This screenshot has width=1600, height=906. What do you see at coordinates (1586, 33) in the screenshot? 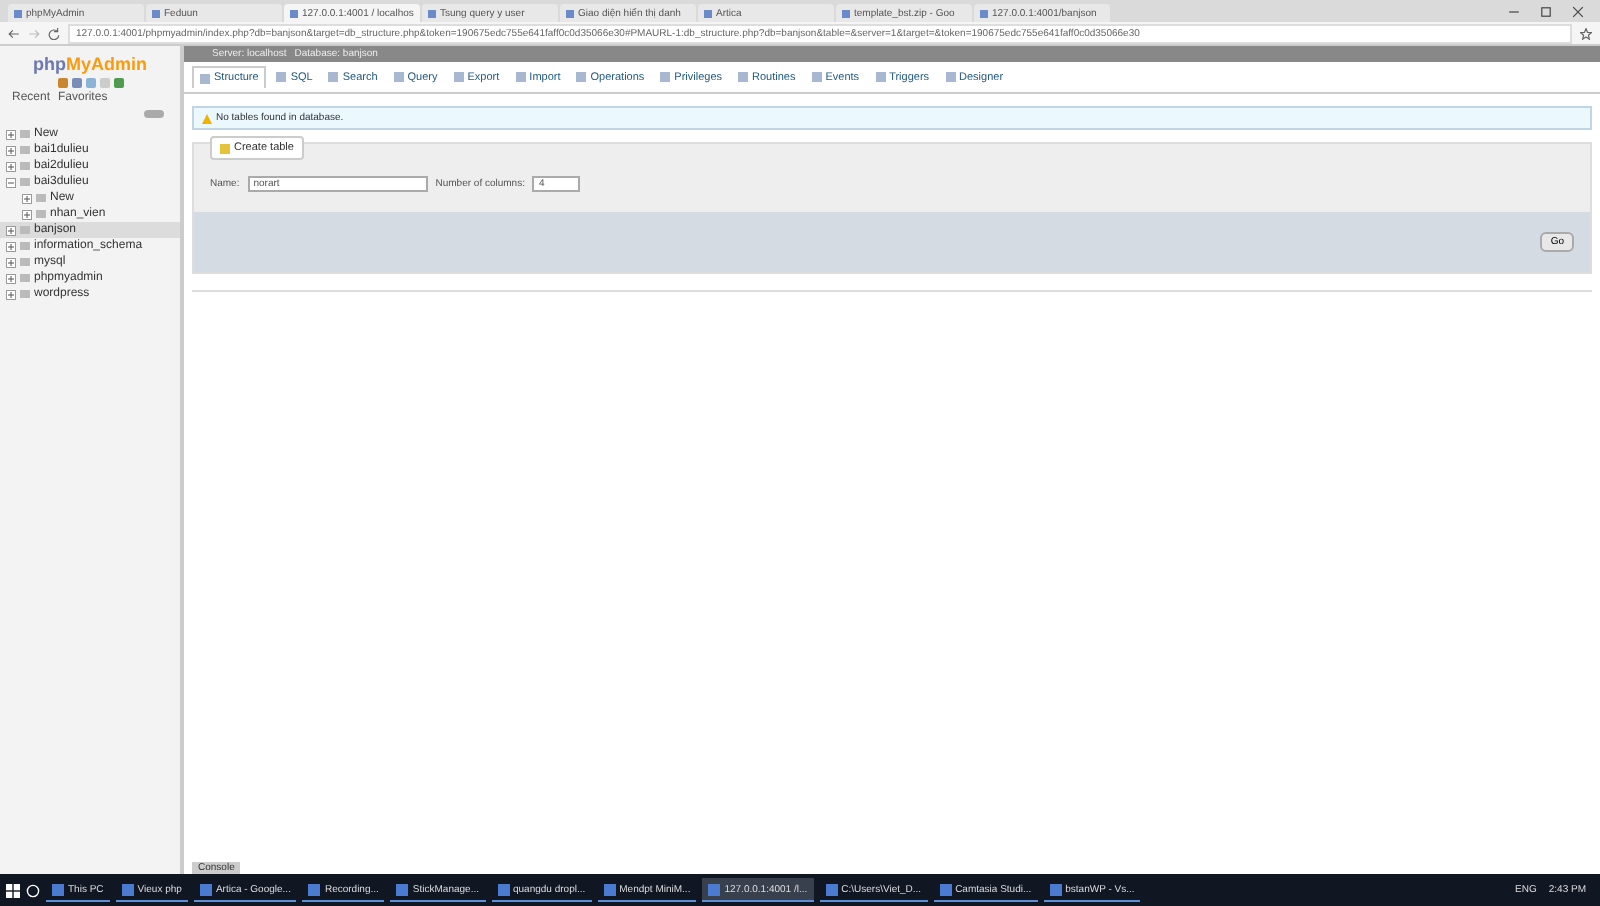
I see `star-icon` at bounding box center [1586, 33].